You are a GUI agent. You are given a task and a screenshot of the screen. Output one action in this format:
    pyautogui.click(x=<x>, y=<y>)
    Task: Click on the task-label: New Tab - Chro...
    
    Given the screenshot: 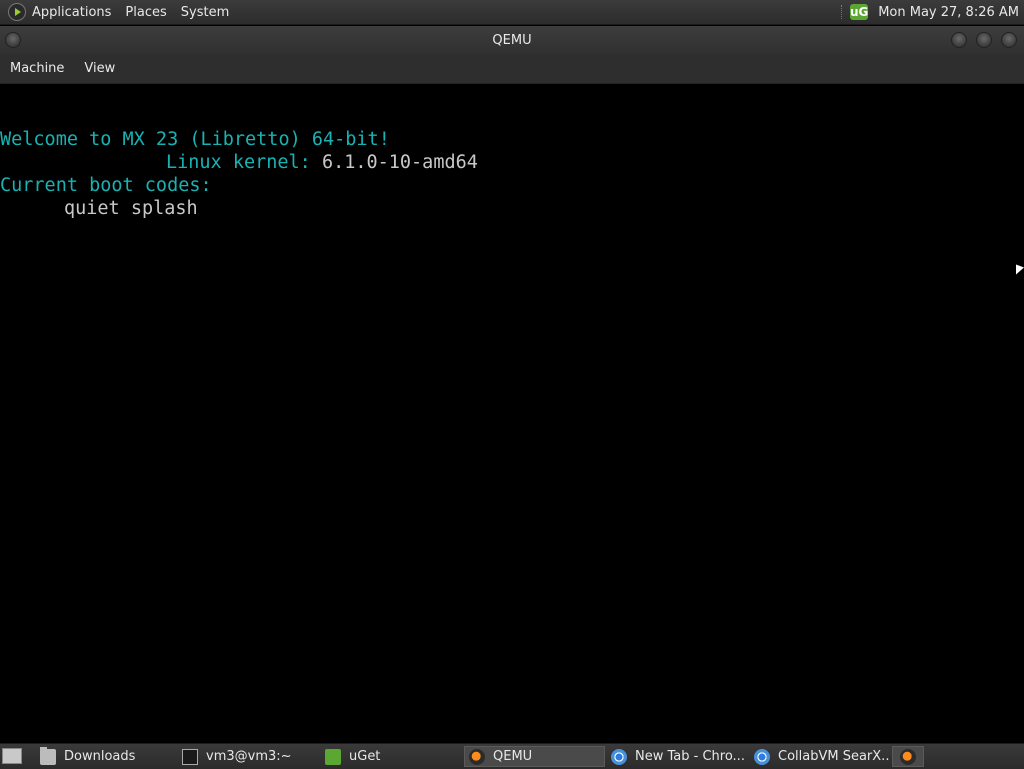 What is the action you would take?
    pyautogui.click(x=690, y=756)
    